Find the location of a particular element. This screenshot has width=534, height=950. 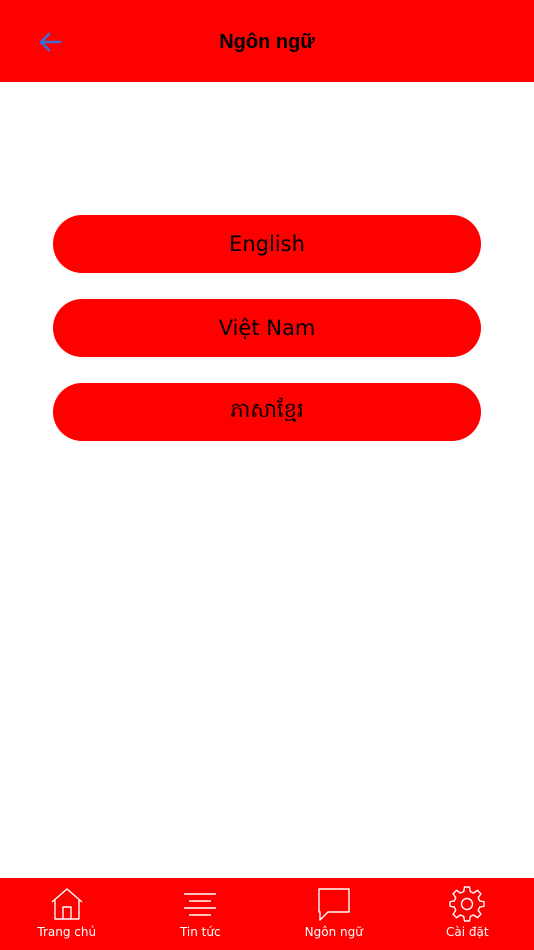

bottom-tab-bar: Trang chủ Tin tức Ngôn ngữ Cài đặt is located at coordinates (267, 914).